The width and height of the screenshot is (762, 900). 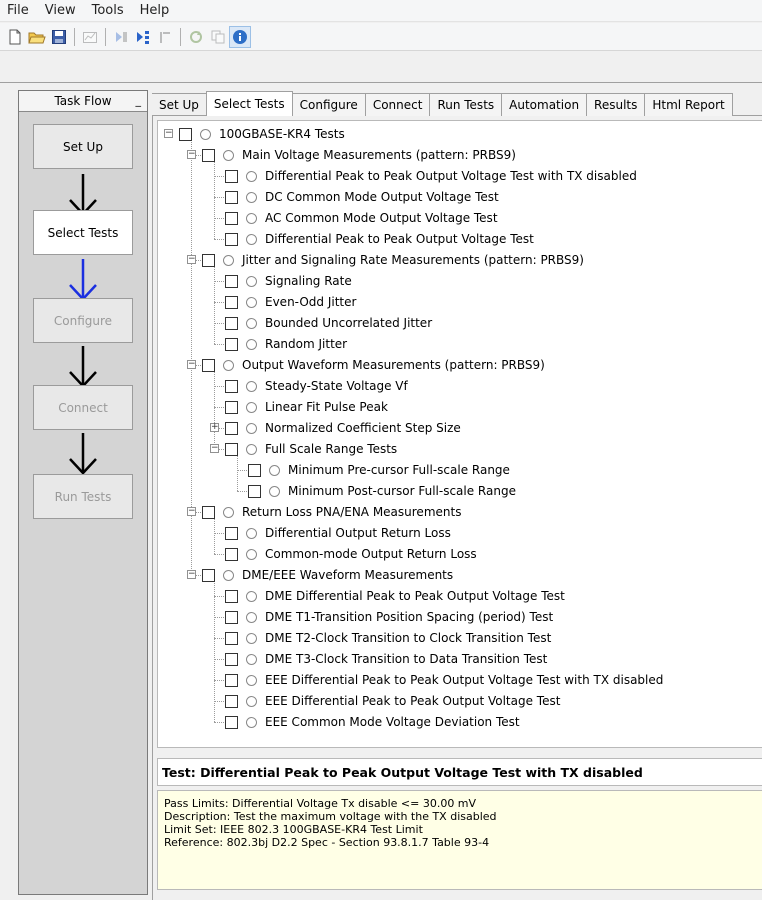 What do you see at coordinates (331, 449) in the screenshot?
I see `test-label: Full Scale Range Tests` at bounding box center [331, 449].